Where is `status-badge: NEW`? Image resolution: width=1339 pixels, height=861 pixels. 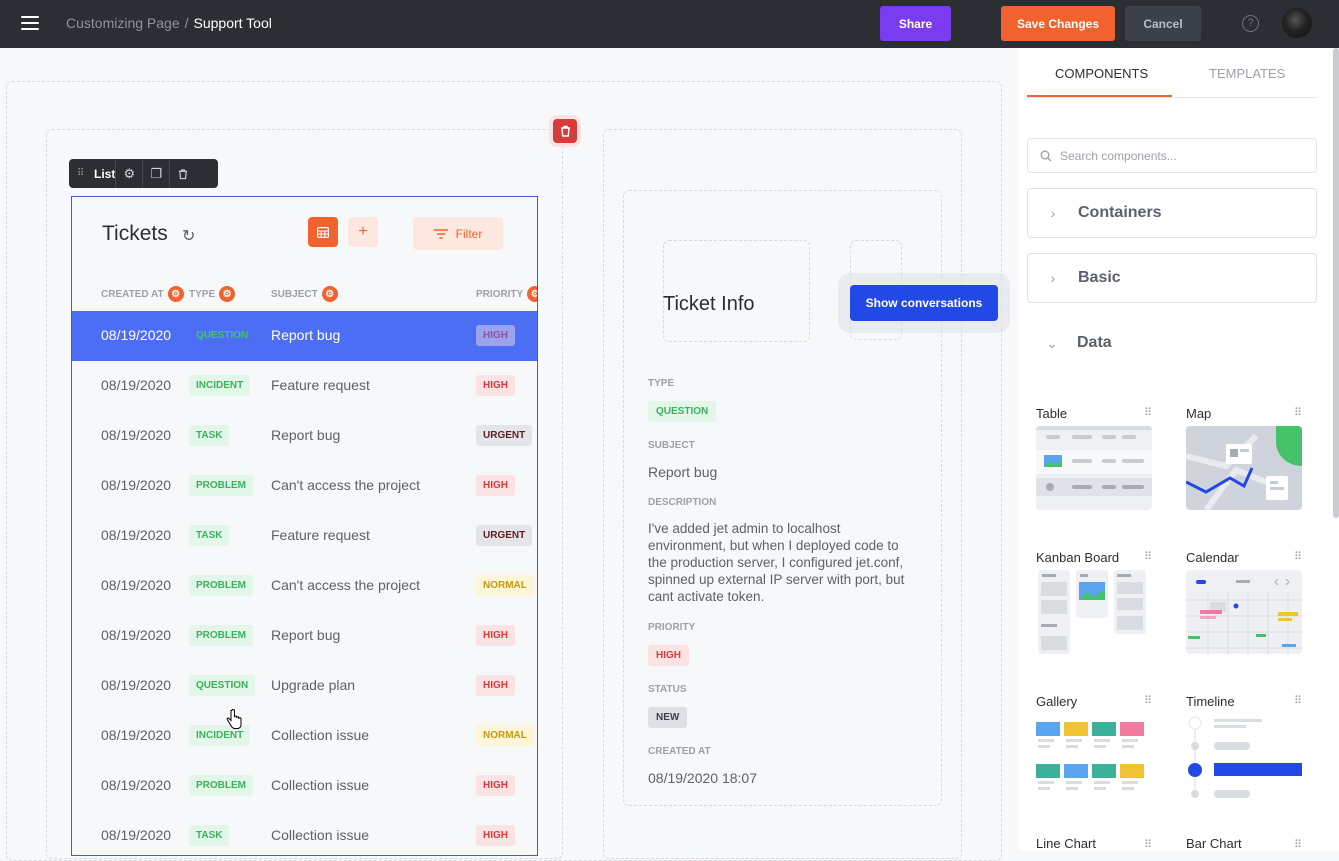 status-badge: NEW is located at coordinates (668, 717).